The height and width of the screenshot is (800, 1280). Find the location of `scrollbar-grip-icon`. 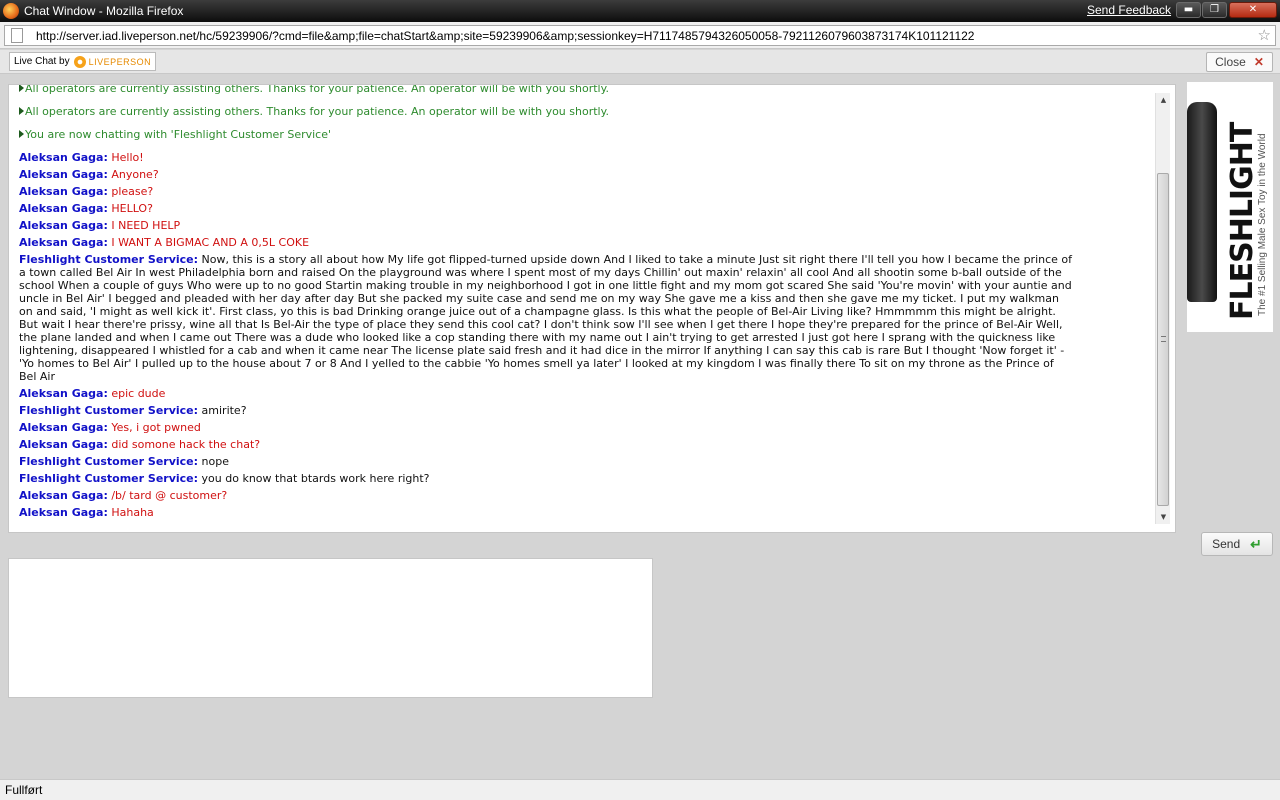

scrollbar-grip-icon is located at coordinates (1163, 339).